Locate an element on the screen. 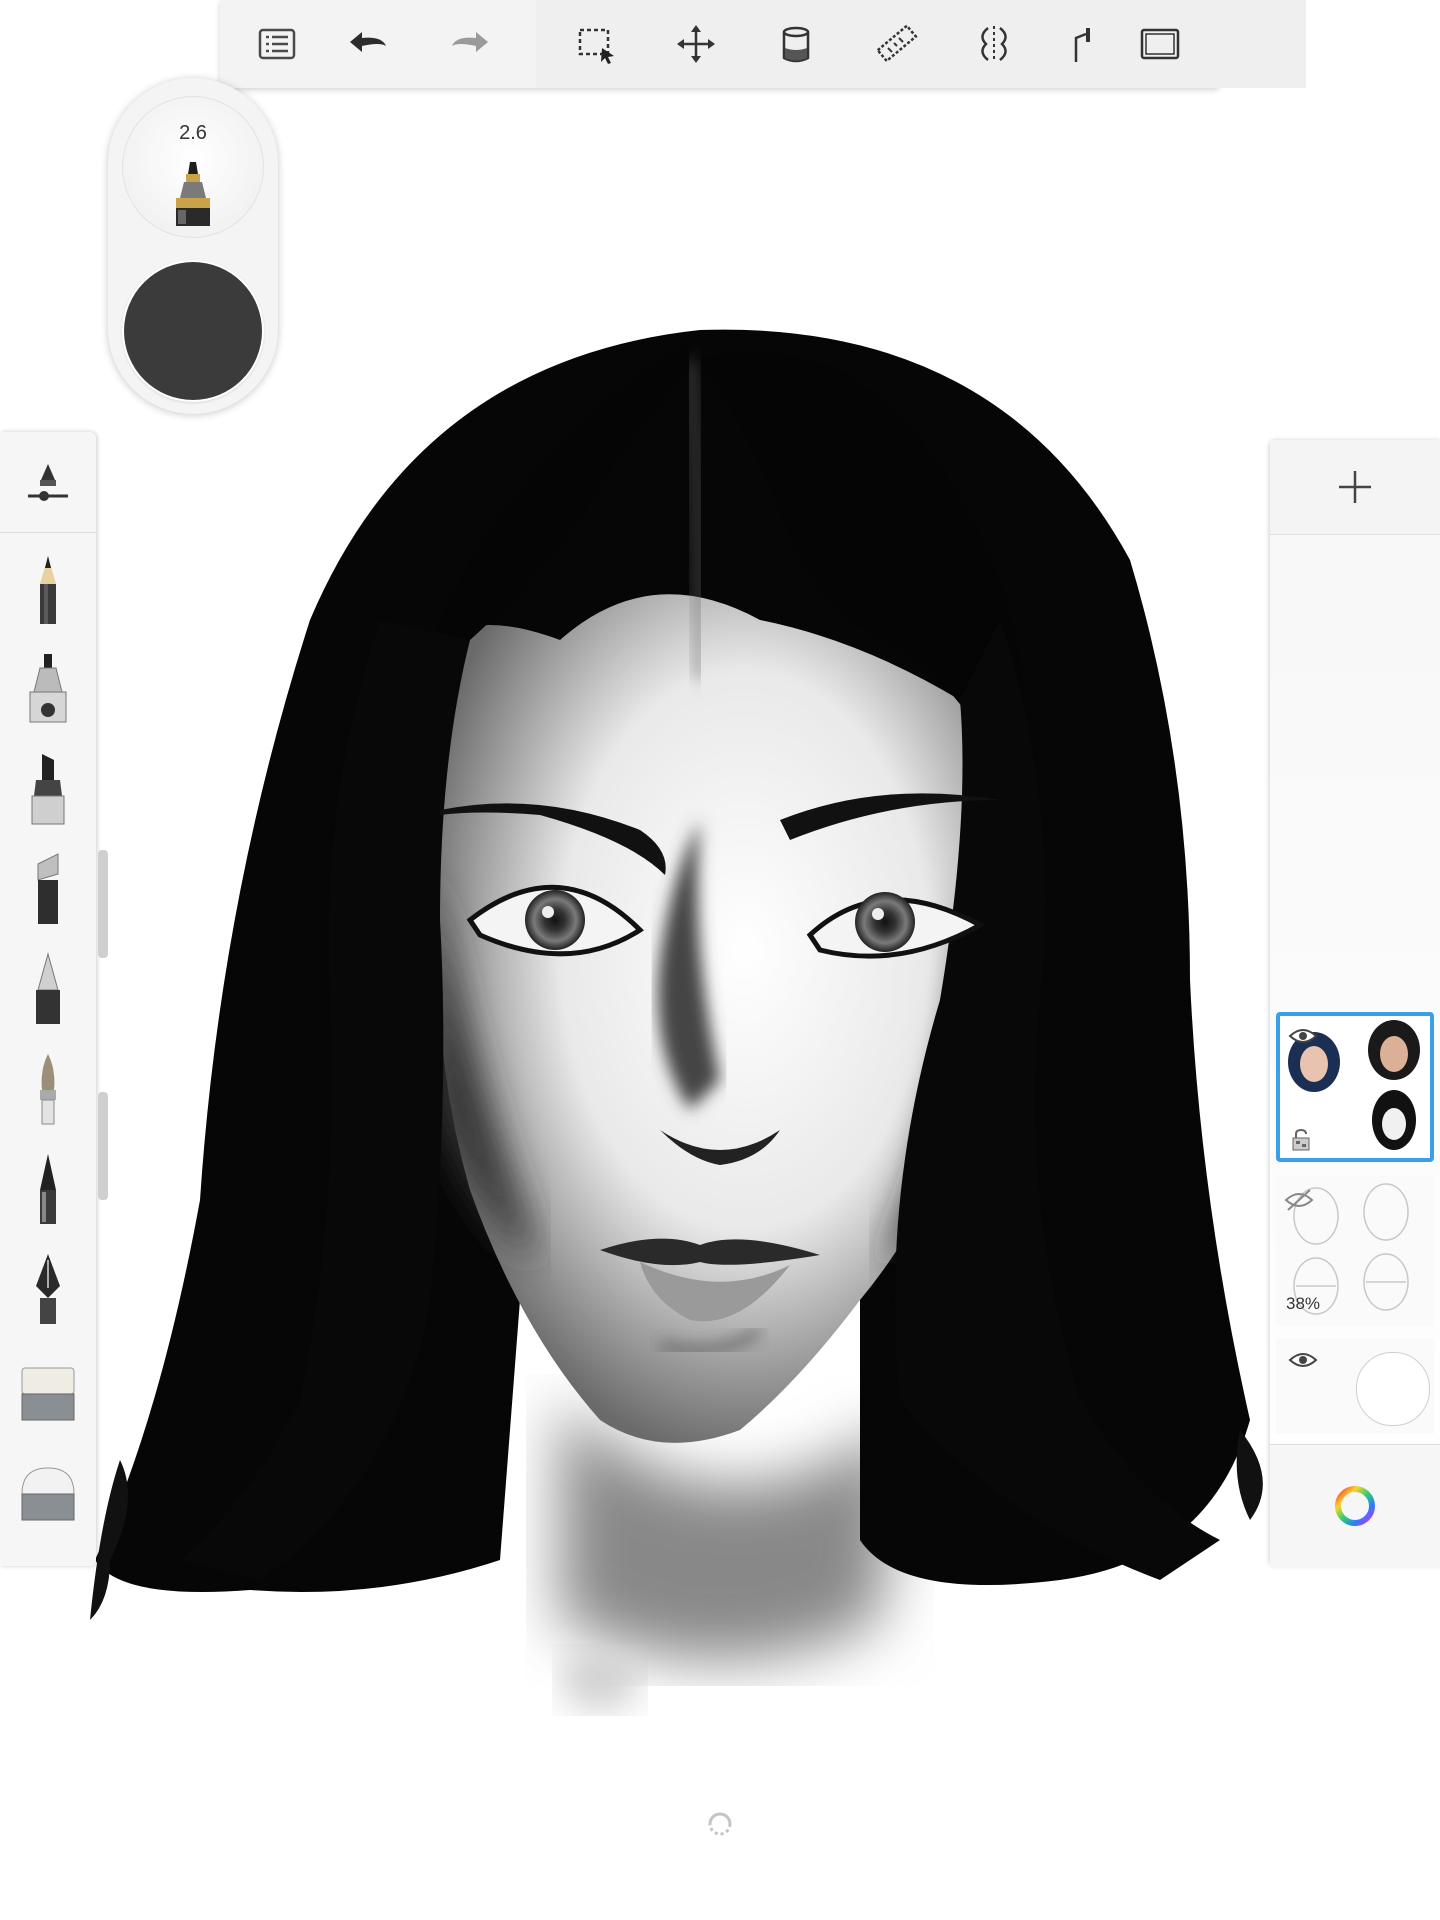 The width and height of the screenshot is (1440, 1920). fountain-pen-icon is located at coordinates (48, 1289).